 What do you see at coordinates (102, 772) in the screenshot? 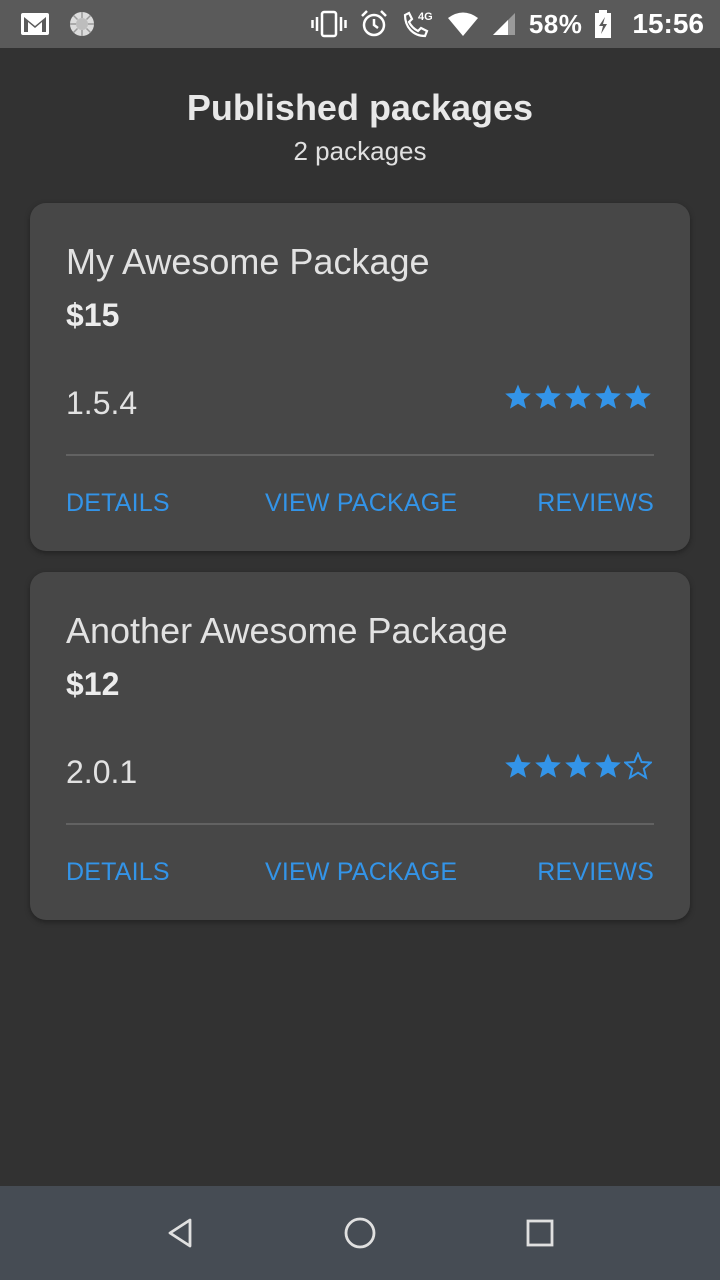
I see `package-version: 2.0.1` at bounding box center [102, 772].